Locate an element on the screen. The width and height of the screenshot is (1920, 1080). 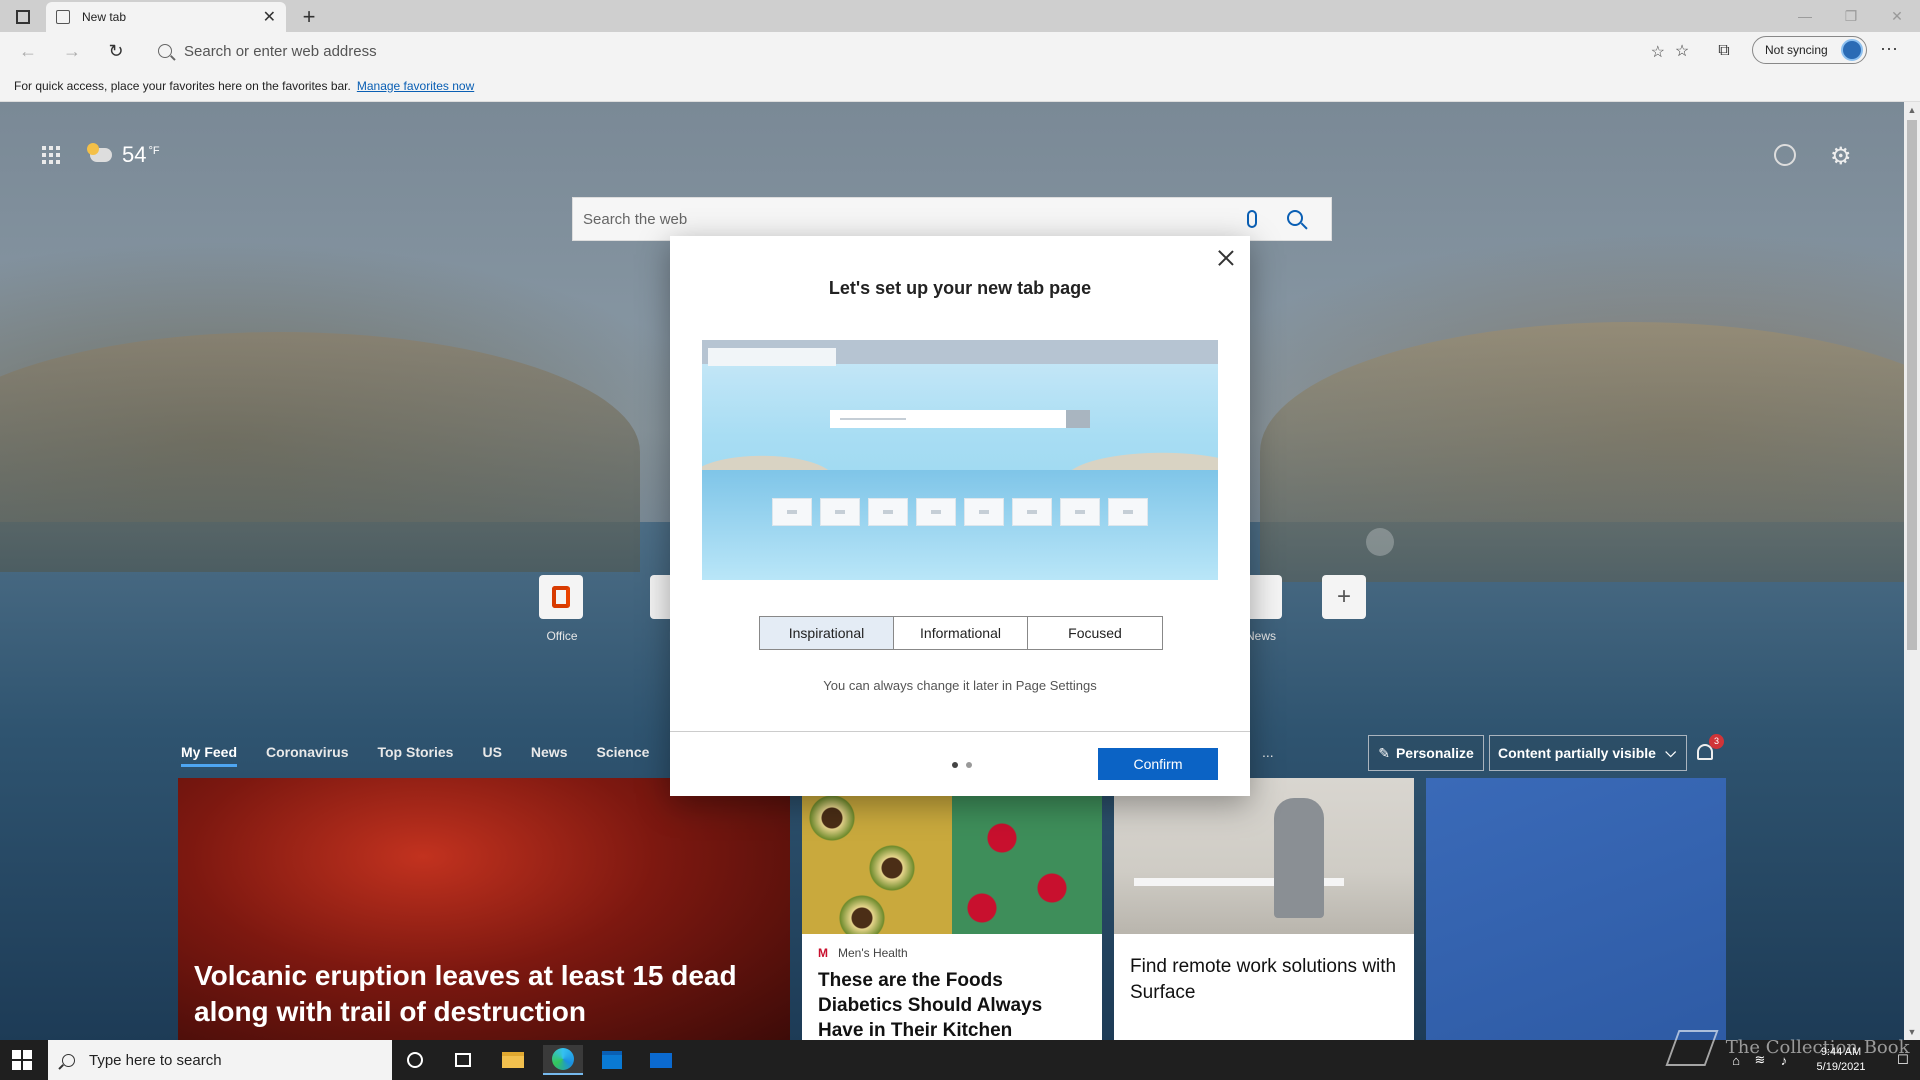
pencil-icon: ✎ is located at coordinates (1384, 752).